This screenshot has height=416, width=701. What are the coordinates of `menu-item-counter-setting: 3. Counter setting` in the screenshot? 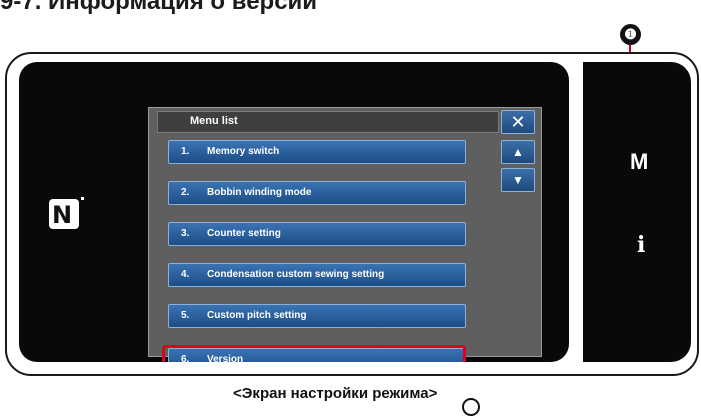 It's located at (317, 234).